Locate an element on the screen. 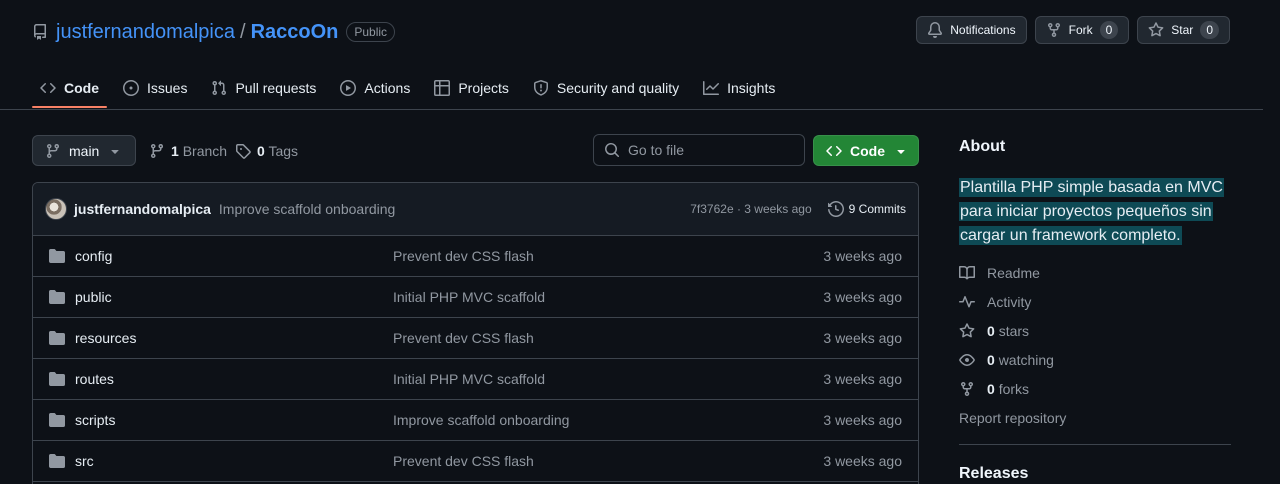  repo-header: justfernandomalpica / RaccoOn Public is located at coordinates (214, 32).